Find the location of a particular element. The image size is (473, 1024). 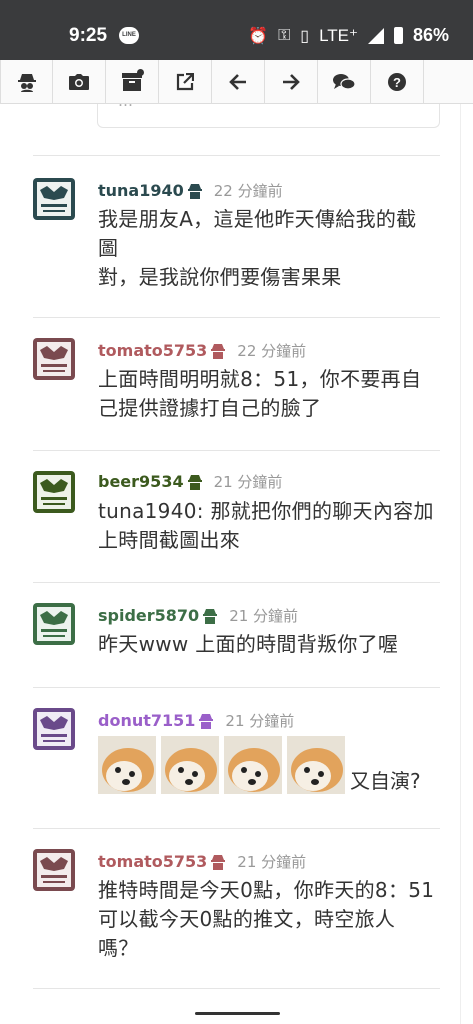

spy-icon is located at coordinates (26, 82).